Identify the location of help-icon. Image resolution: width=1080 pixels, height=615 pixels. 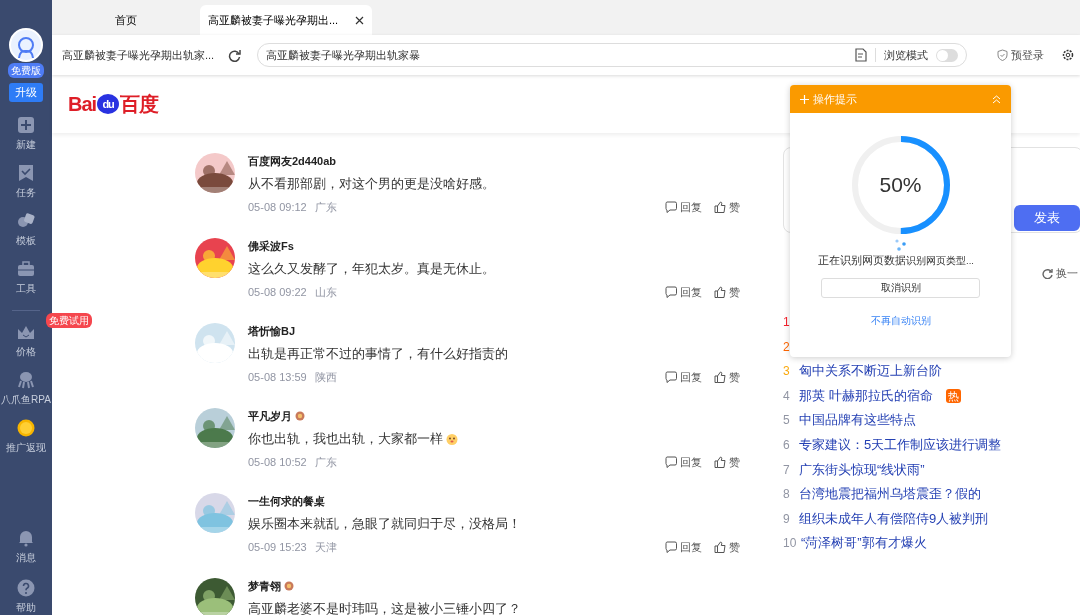
(26, 588).